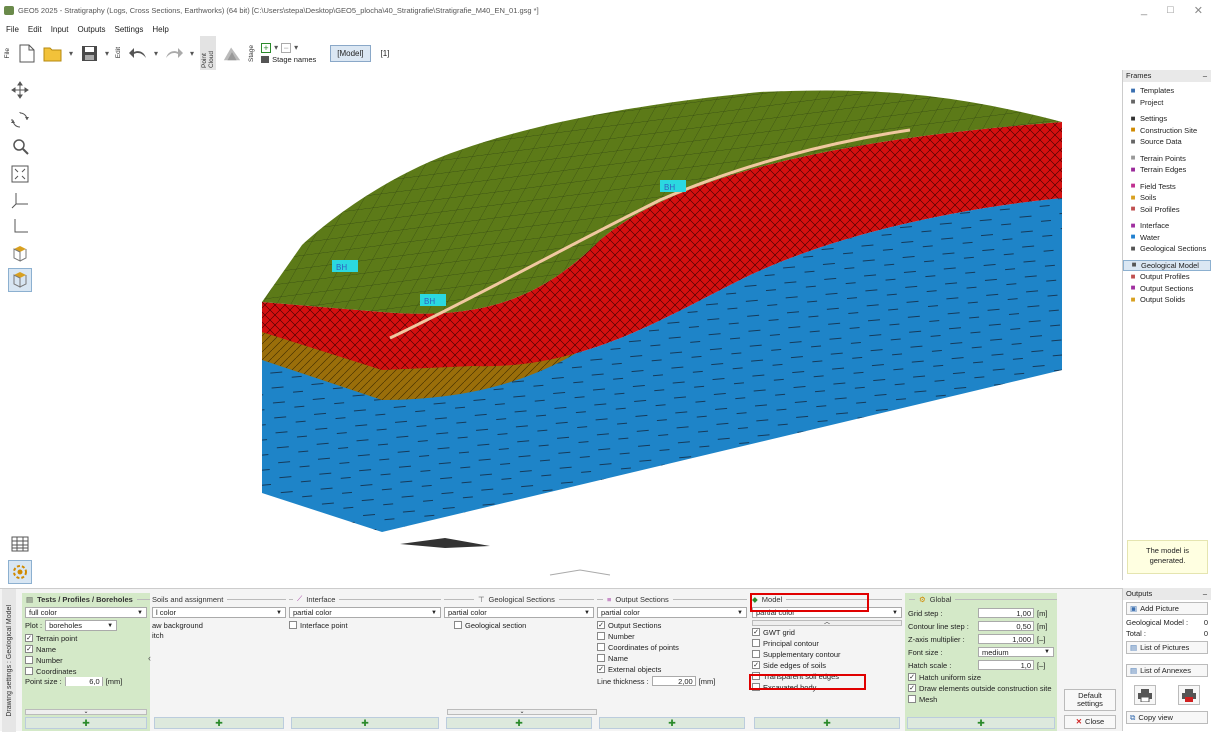 The image size is (1211, 732). Describe the element at coordinates (385, 53) in the screenshot. I see `stage-1-button: [1]` at that location.